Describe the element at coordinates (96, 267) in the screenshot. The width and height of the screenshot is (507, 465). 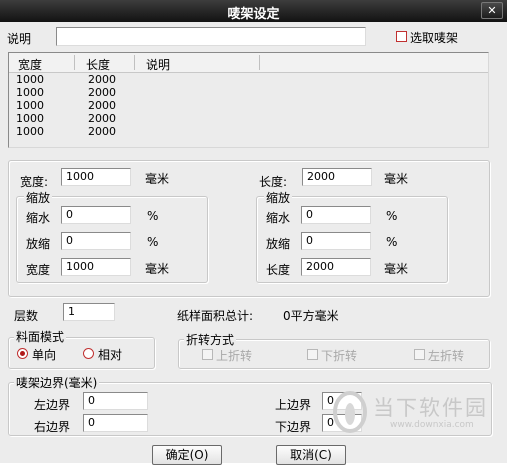
I see `width-result-input: 1000` at that location.